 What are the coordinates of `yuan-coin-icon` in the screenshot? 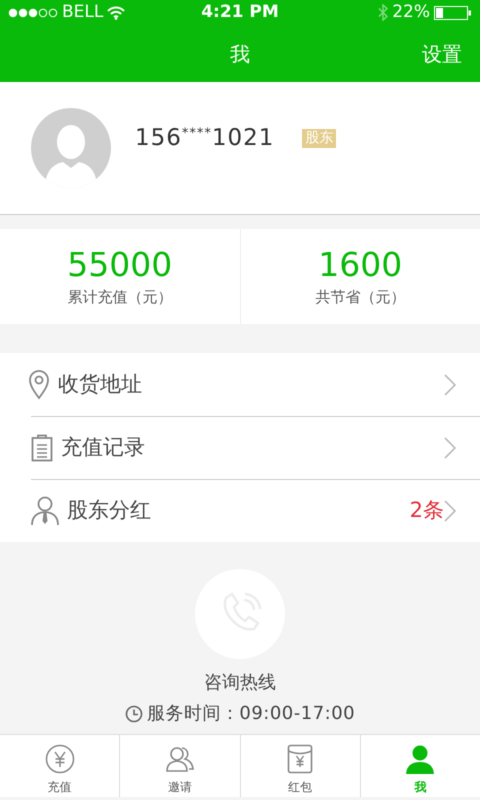 It's located at (59, 759).